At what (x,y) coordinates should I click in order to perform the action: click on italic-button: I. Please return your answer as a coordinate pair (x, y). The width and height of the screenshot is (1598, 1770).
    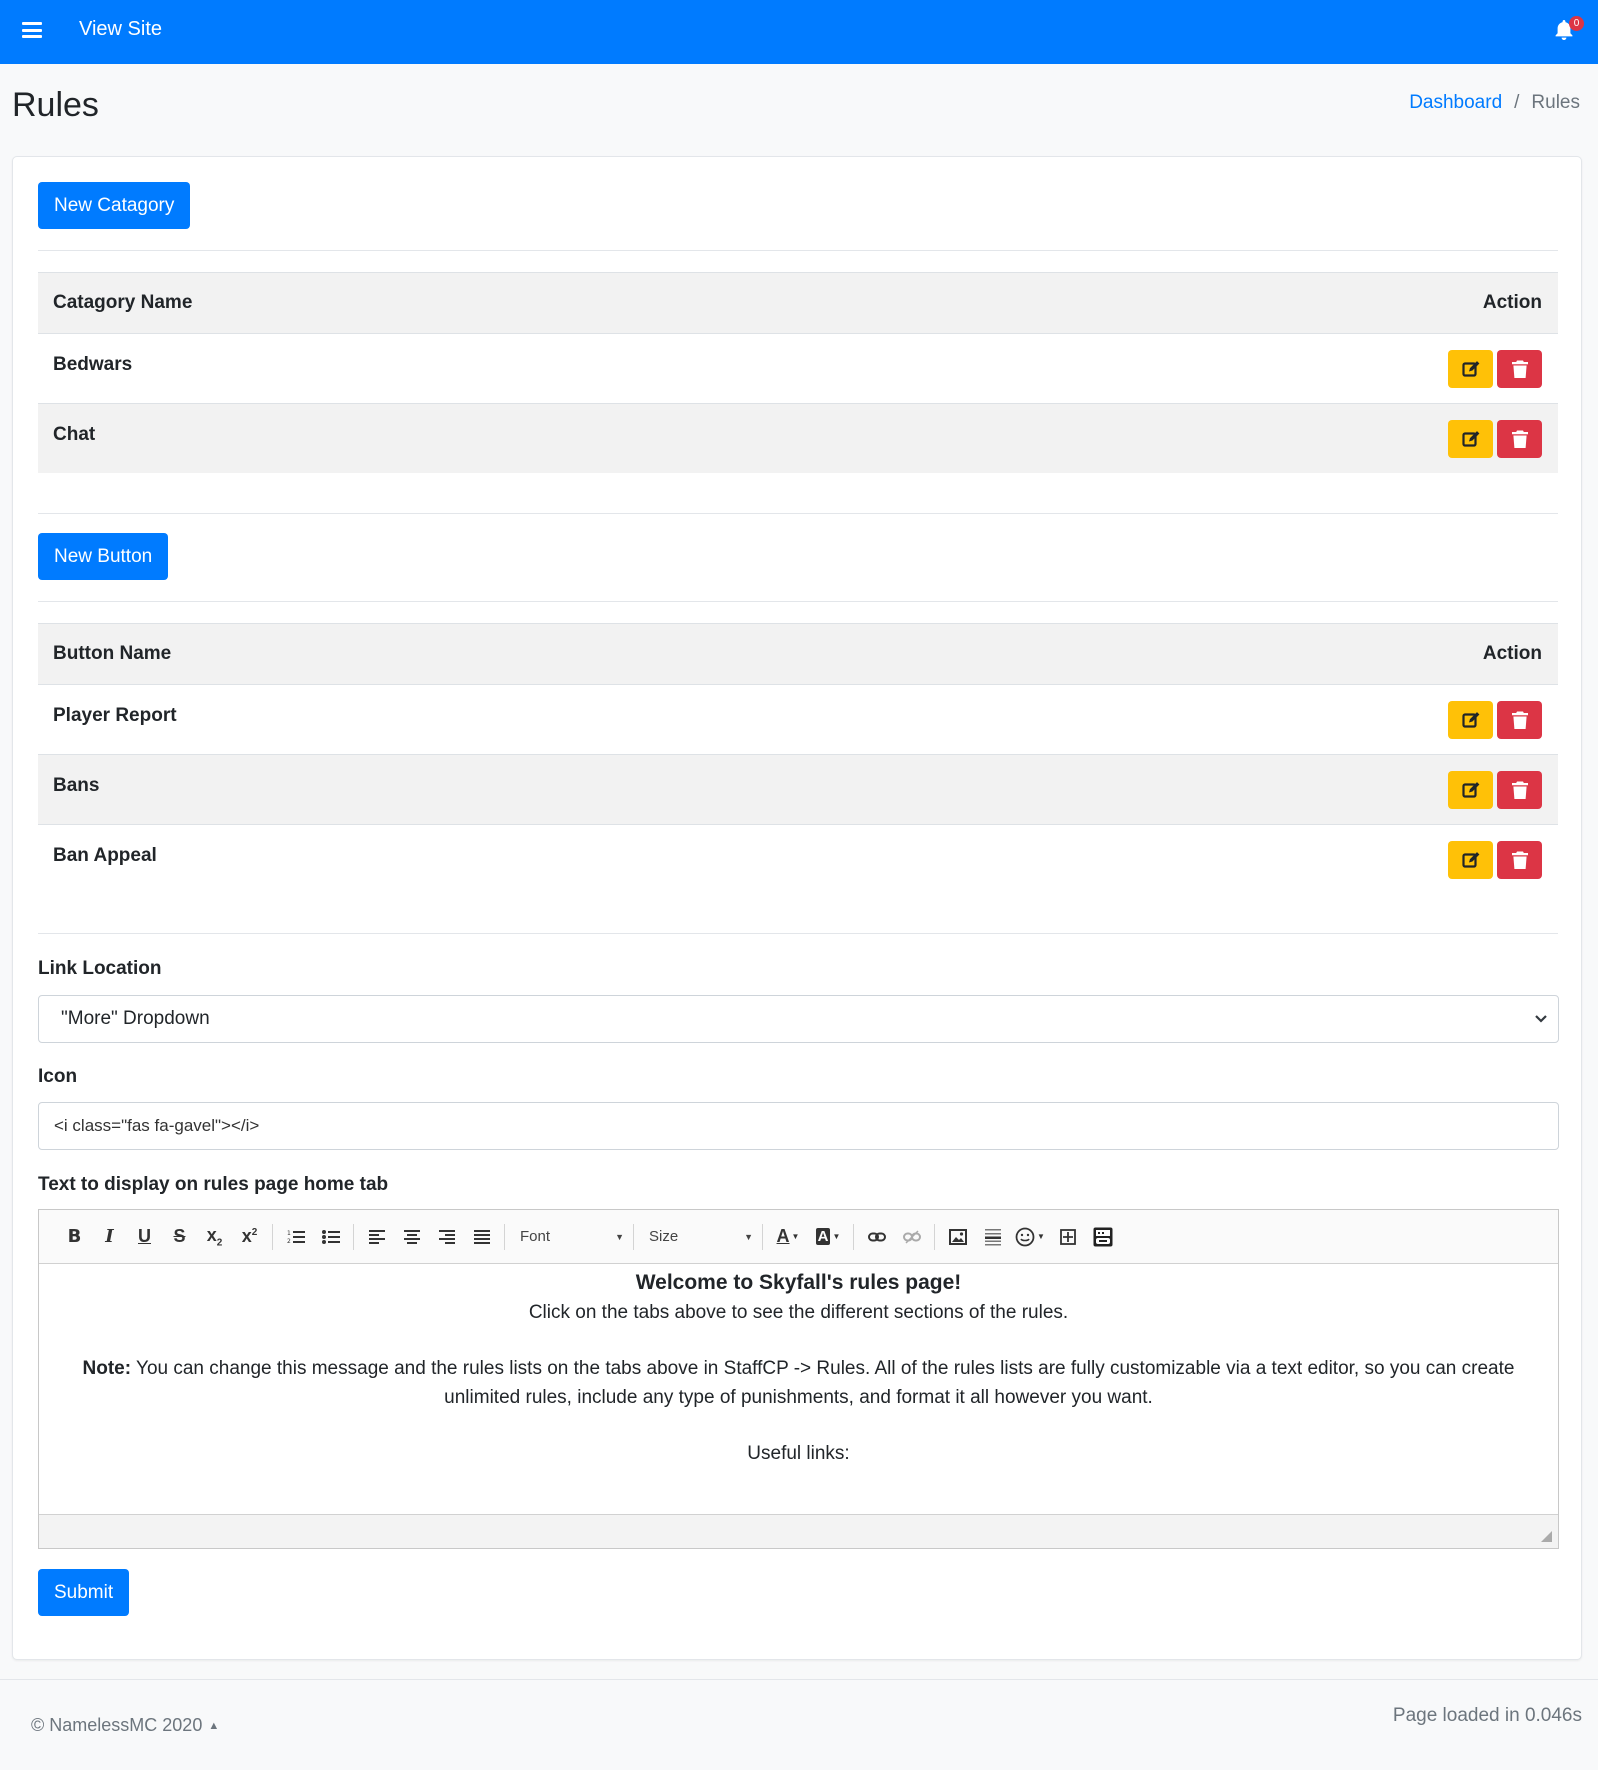
    Looking at the image, I should click on (109, 1237).